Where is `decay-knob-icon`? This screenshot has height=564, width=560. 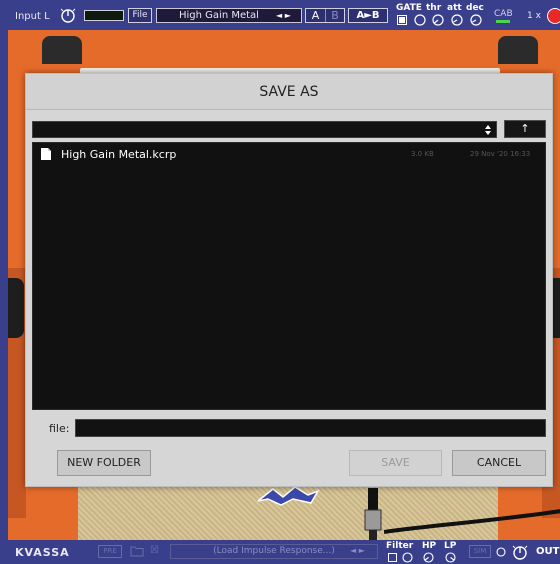
decay-knob-icon is located at coordinates (476, 20).